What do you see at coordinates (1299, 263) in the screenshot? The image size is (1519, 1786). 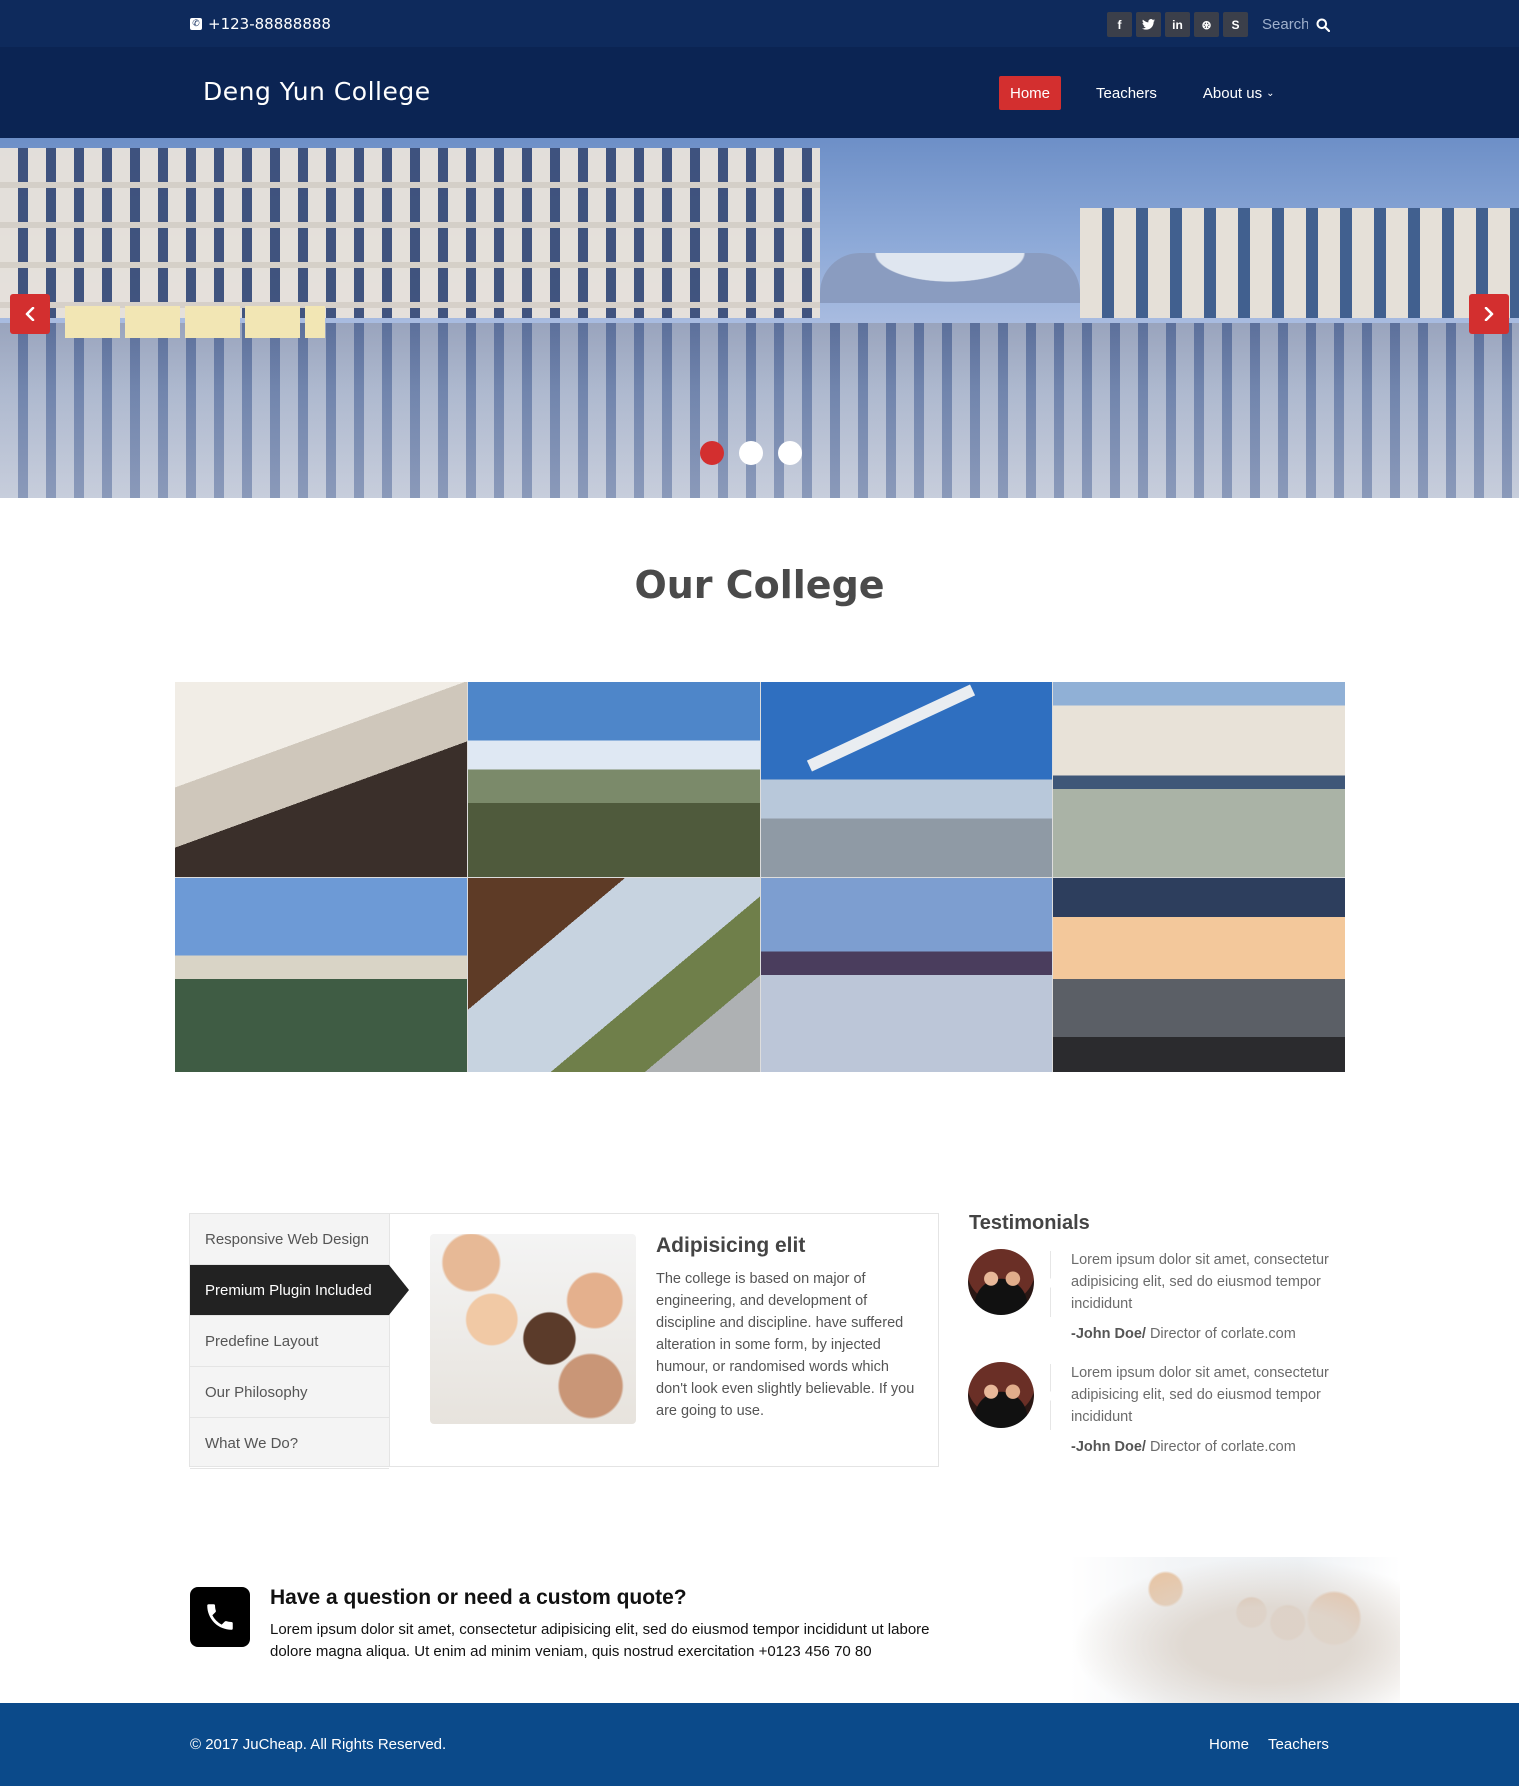 I see `hero-building-right` at bounding box center [1299, 263].